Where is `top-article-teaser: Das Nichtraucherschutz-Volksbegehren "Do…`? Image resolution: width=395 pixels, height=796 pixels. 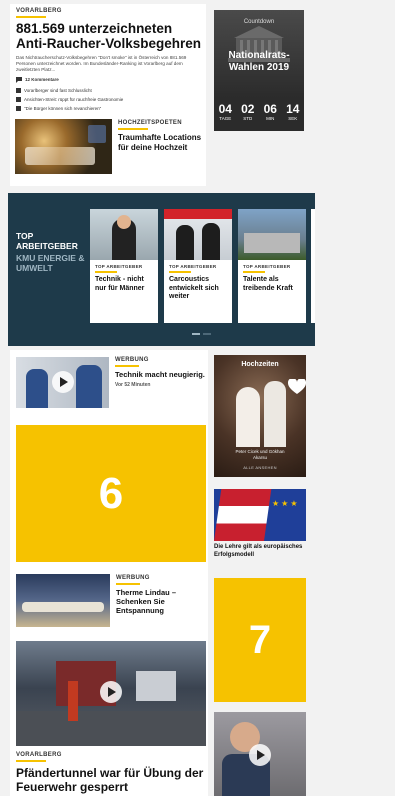
top-article-teaser: Das Nichtraucherschutz-Volksbegehren "Do… is located at coordinates (101, 63).